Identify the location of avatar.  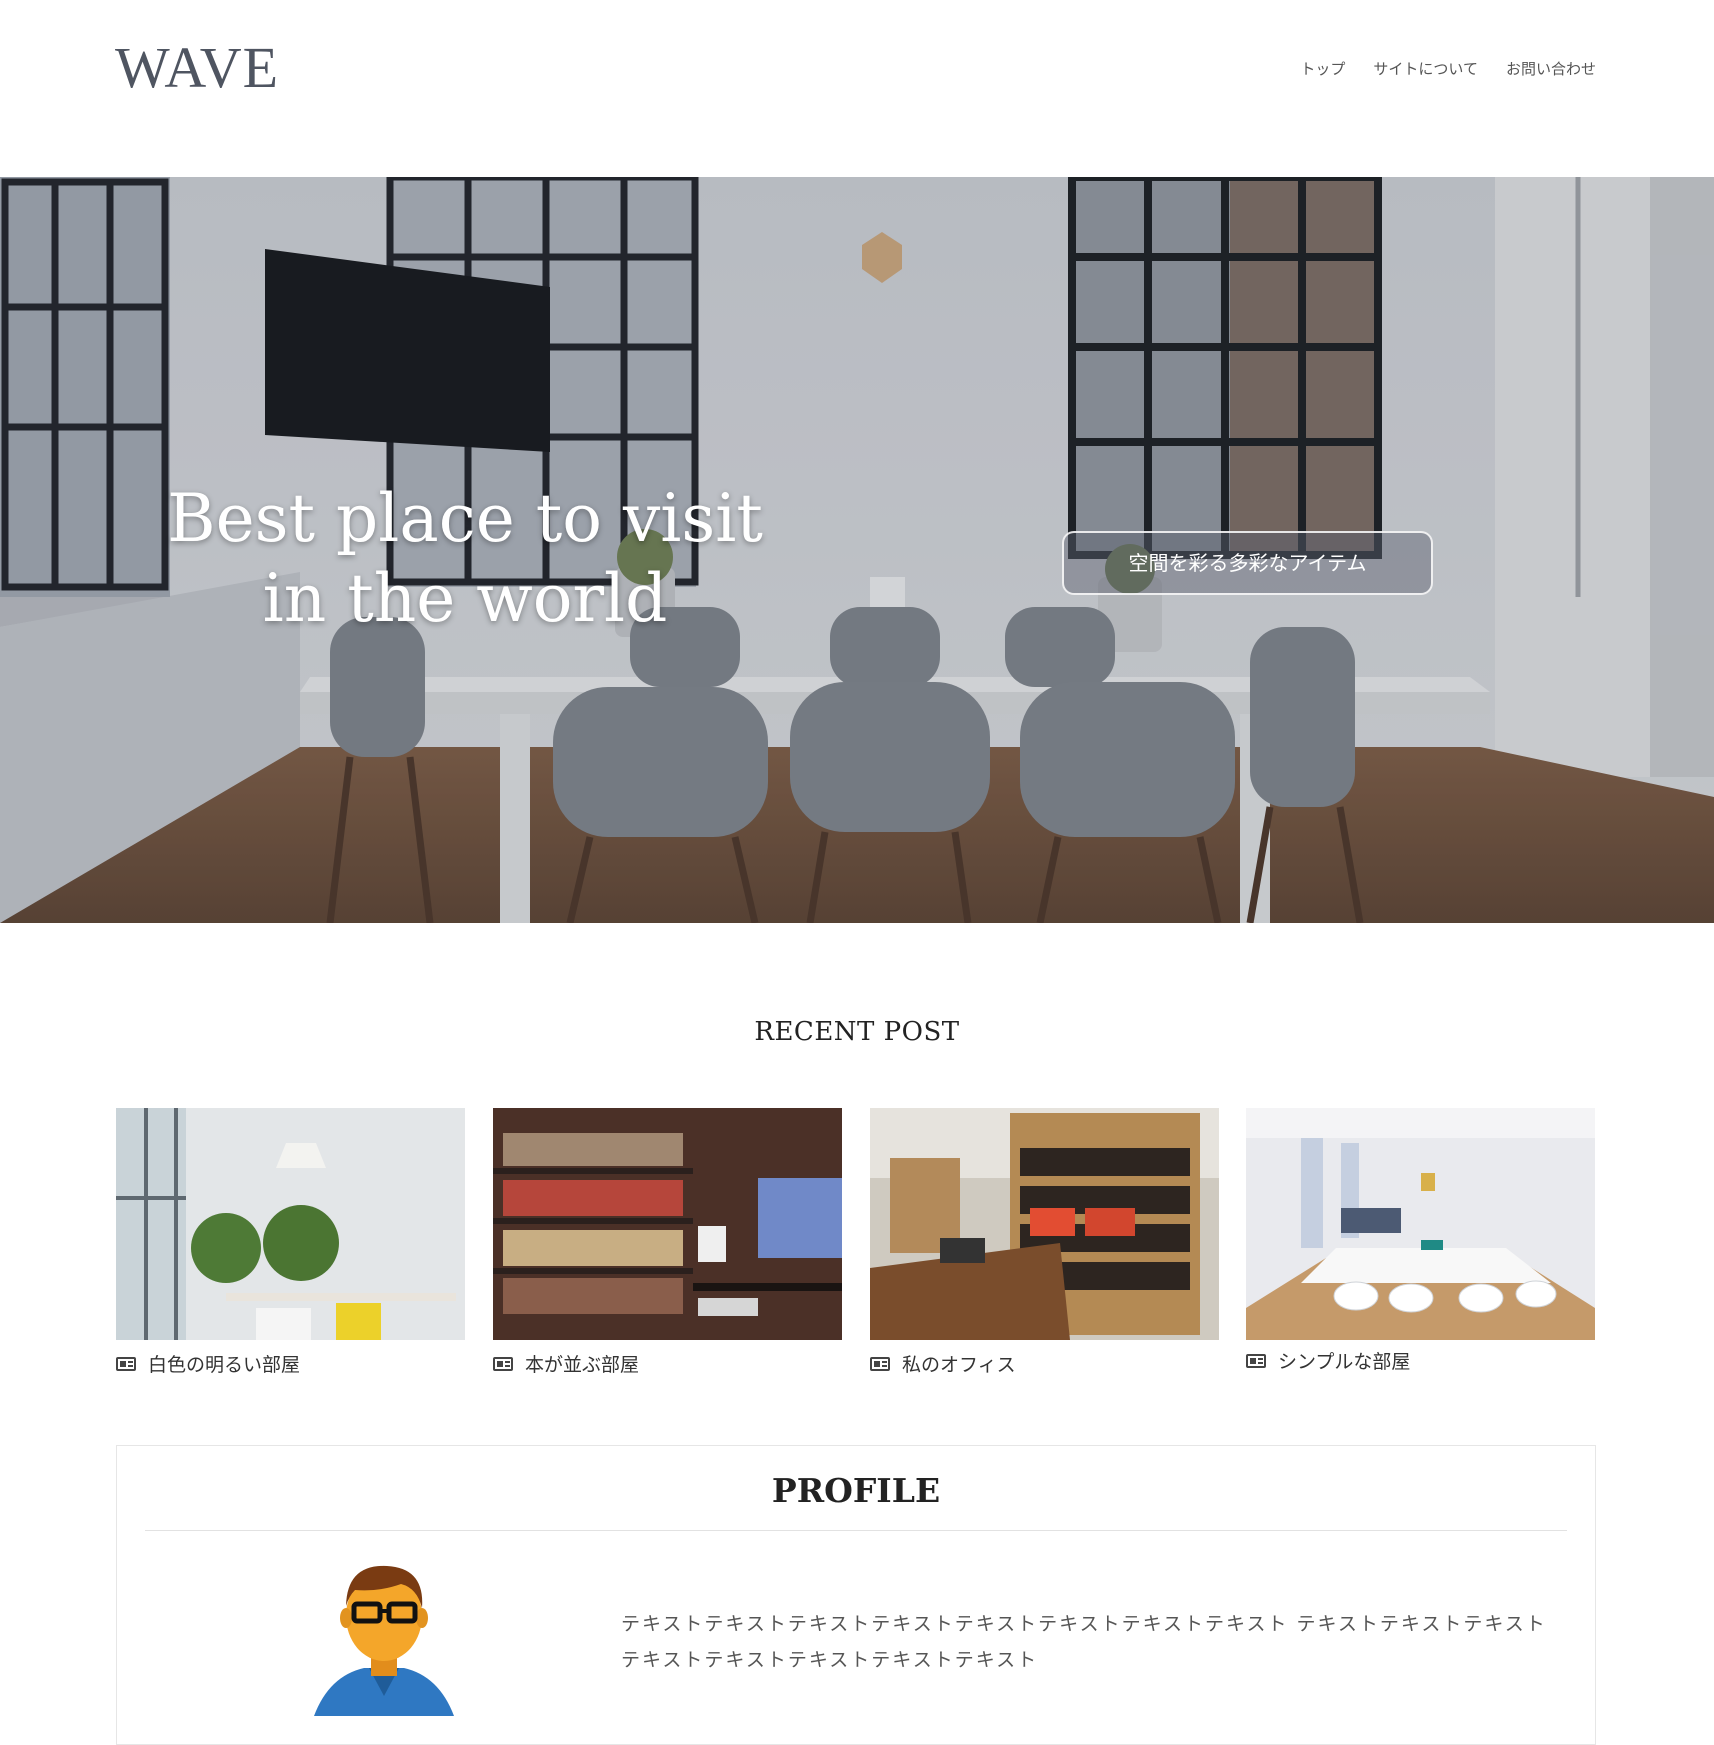
(384, 1640).